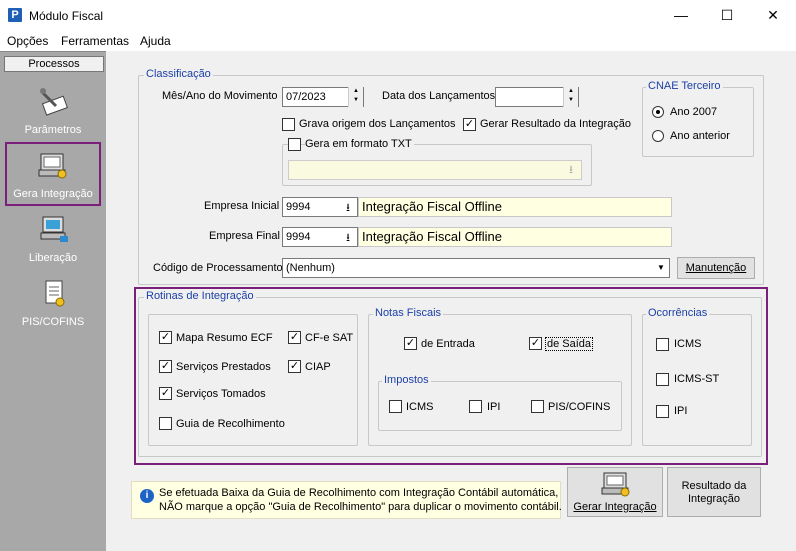 The image size is (796, 551). What do you see at coordinates (53, 130) in the screenshot?
I see `sidebar-item-label: Parâmetros` at bounding box center [53, 130].